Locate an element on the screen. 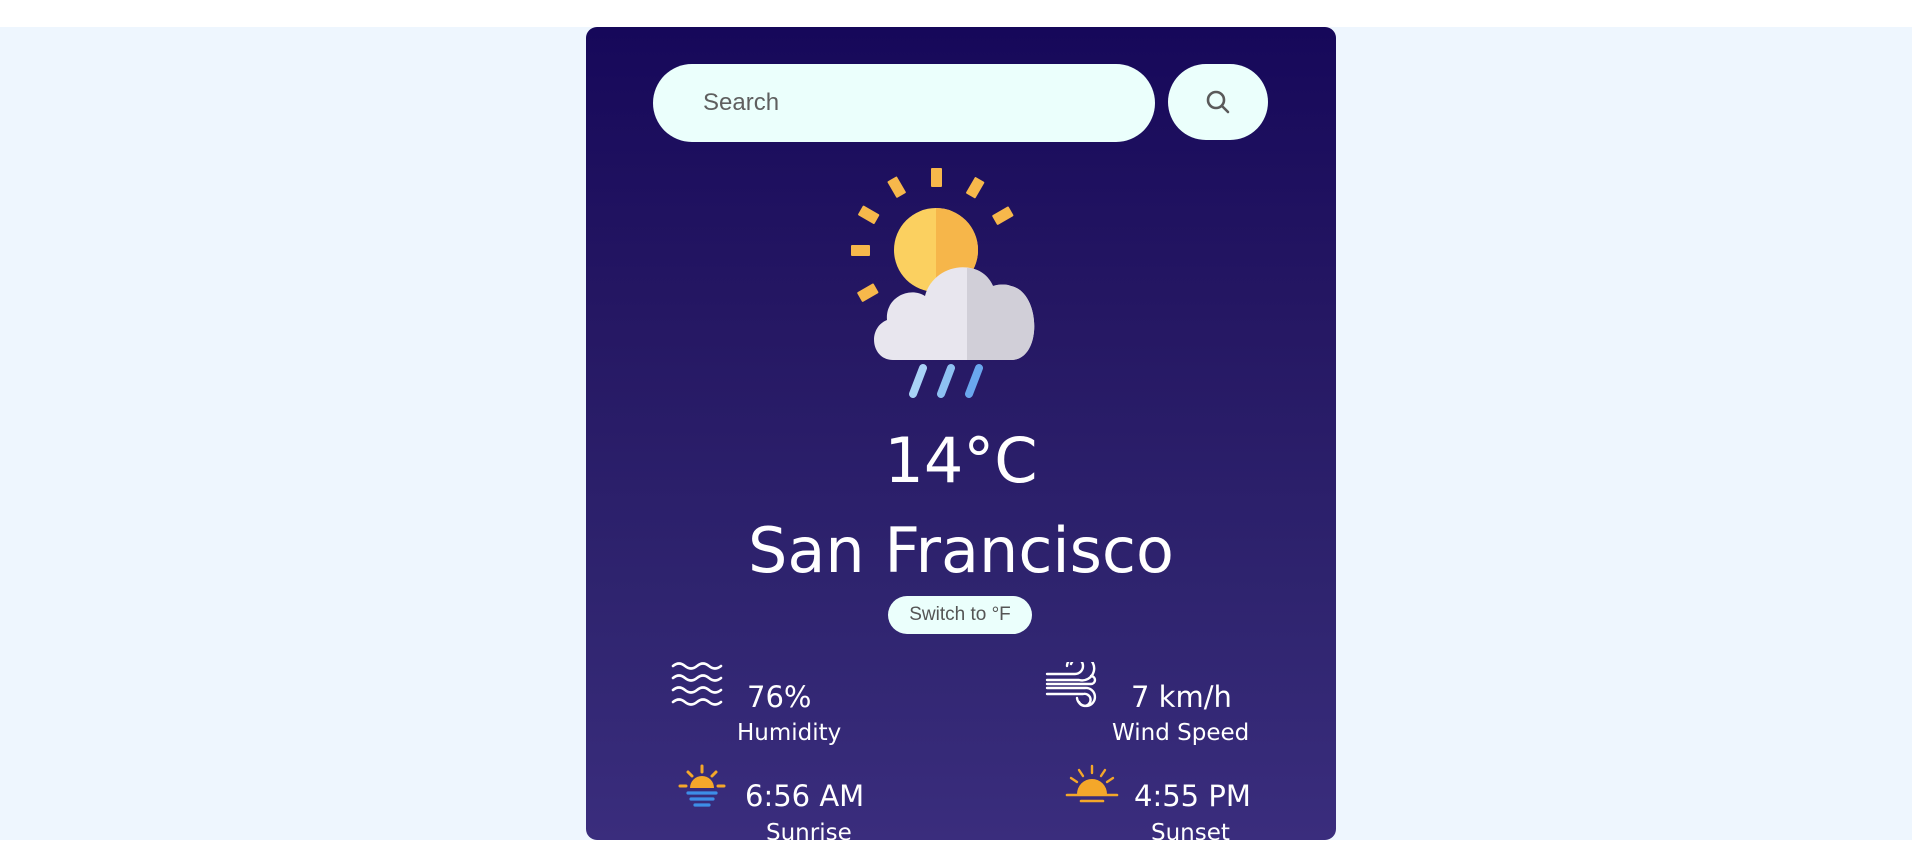 This screenshot has width=1912, height=857. sunrise-stat: 6:56 AM Sunrise is located at coordinates (778, 798).